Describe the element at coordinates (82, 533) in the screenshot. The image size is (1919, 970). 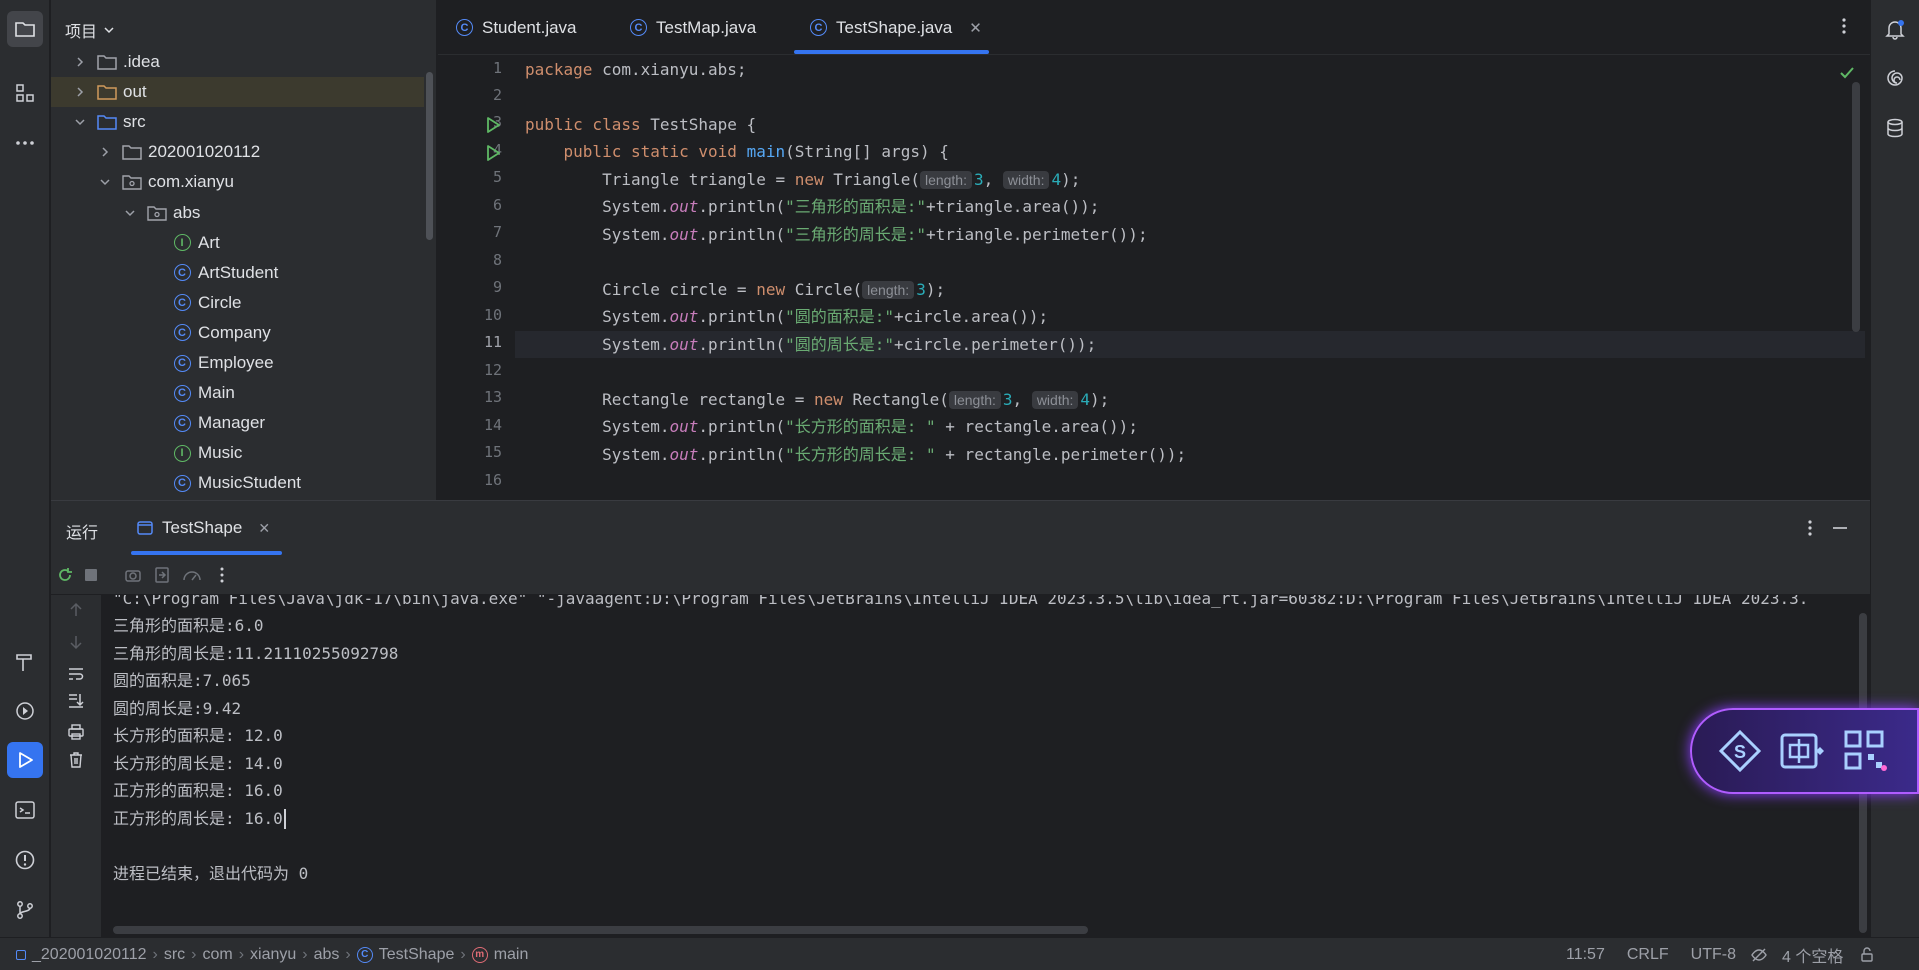
I see `run-panel-title: 运行` at that location.